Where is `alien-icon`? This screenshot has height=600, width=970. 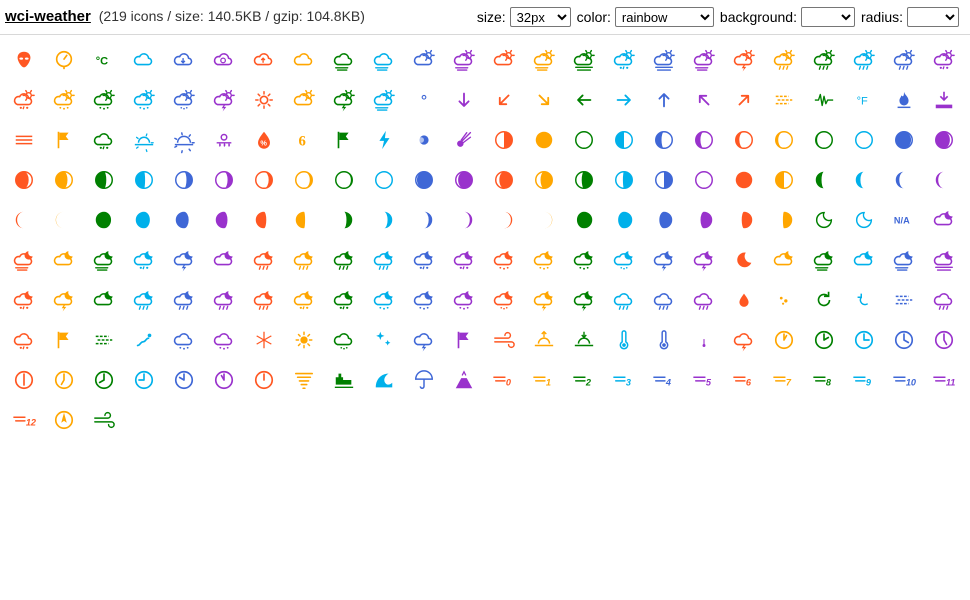
alien-icon is located at coordinates (24, 60).